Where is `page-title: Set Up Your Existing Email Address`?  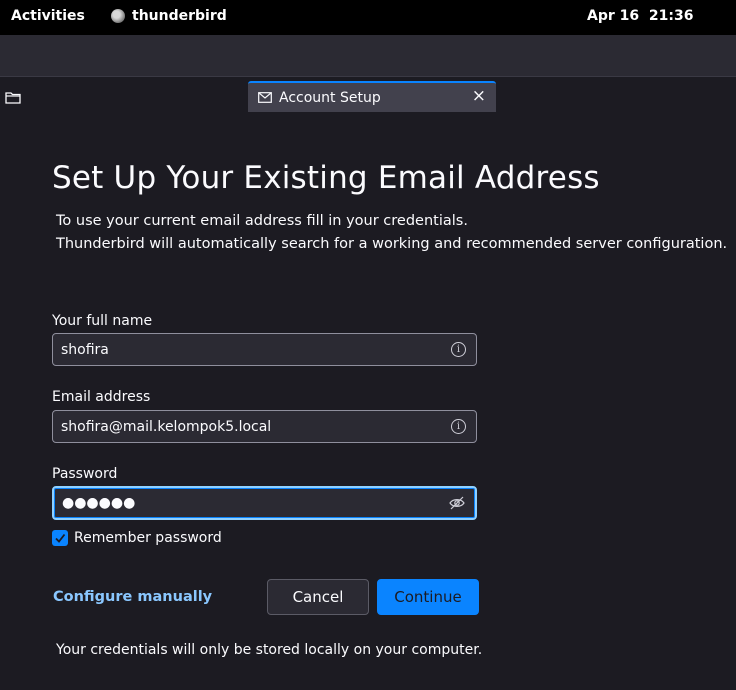
page-title: Set Up Your Existing Email Address is located at coordinates (326, 178).